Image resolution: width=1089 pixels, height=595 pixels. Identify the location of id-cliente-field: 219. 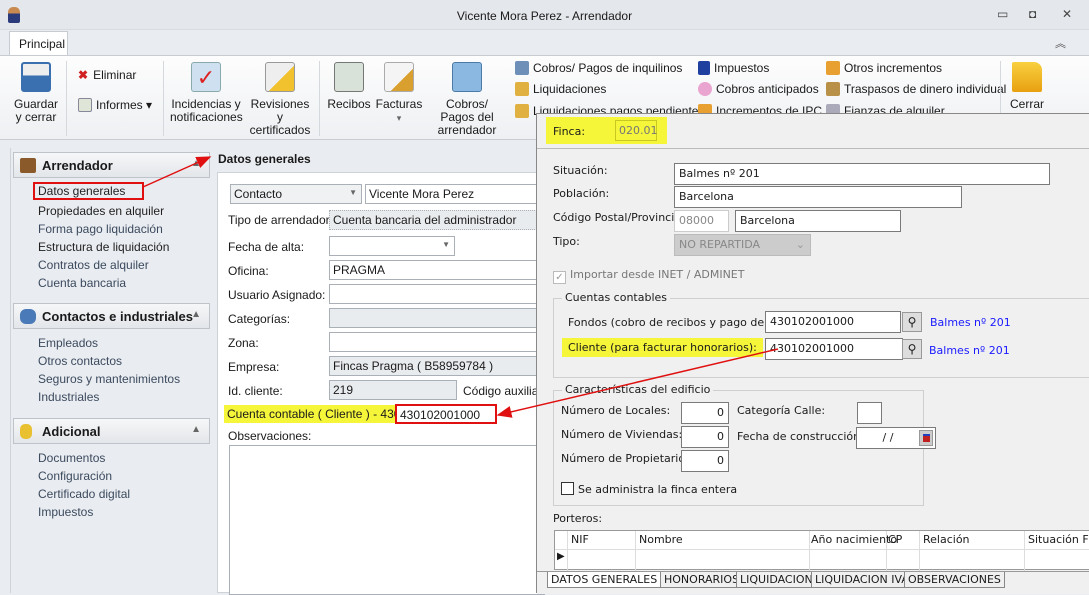
(393, 390).